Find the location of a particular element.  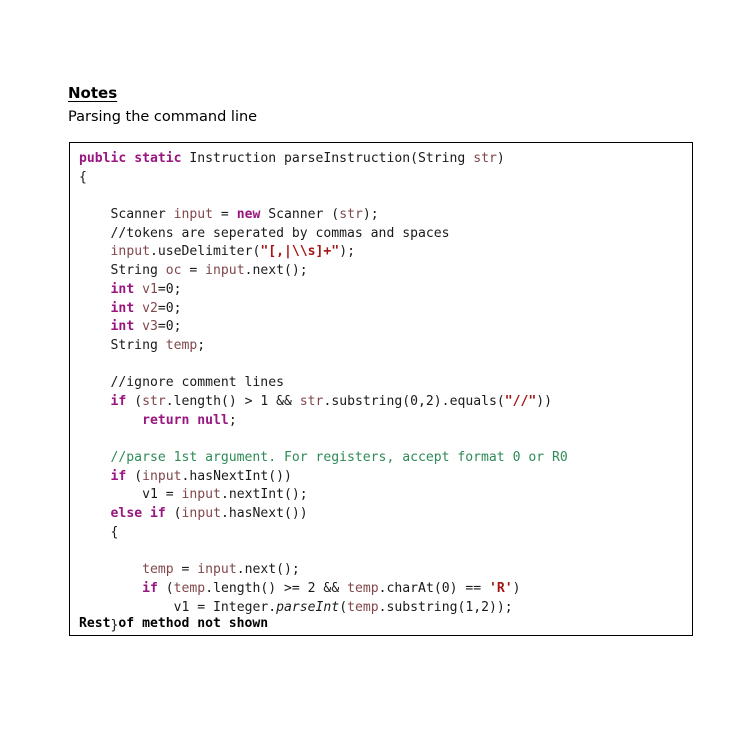

code-token-kw: new is located at coordinates (248, 215).